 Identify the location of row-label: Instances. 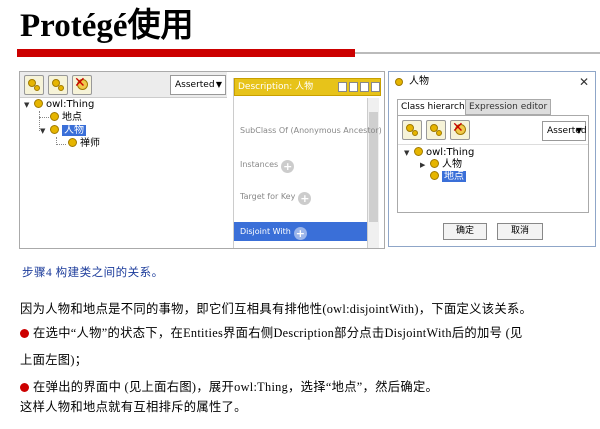
(259, 164).